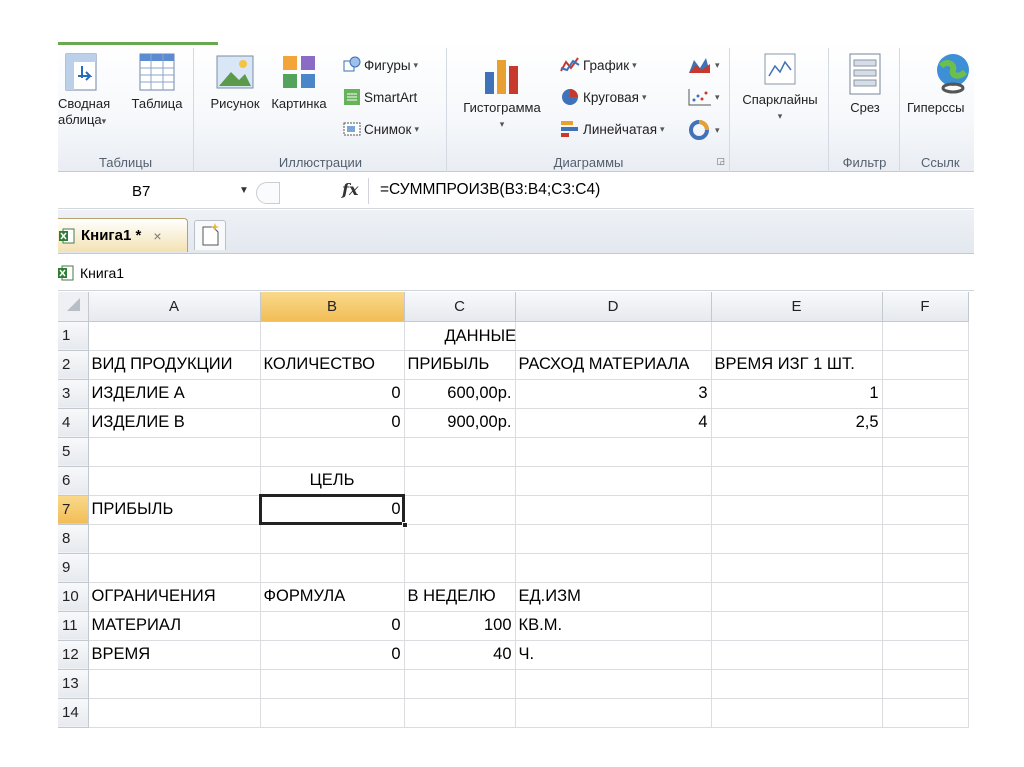 The width and height of the screenshot is (1024, 767). I want to click on picture-button: Рисунок, so click(235, 82).